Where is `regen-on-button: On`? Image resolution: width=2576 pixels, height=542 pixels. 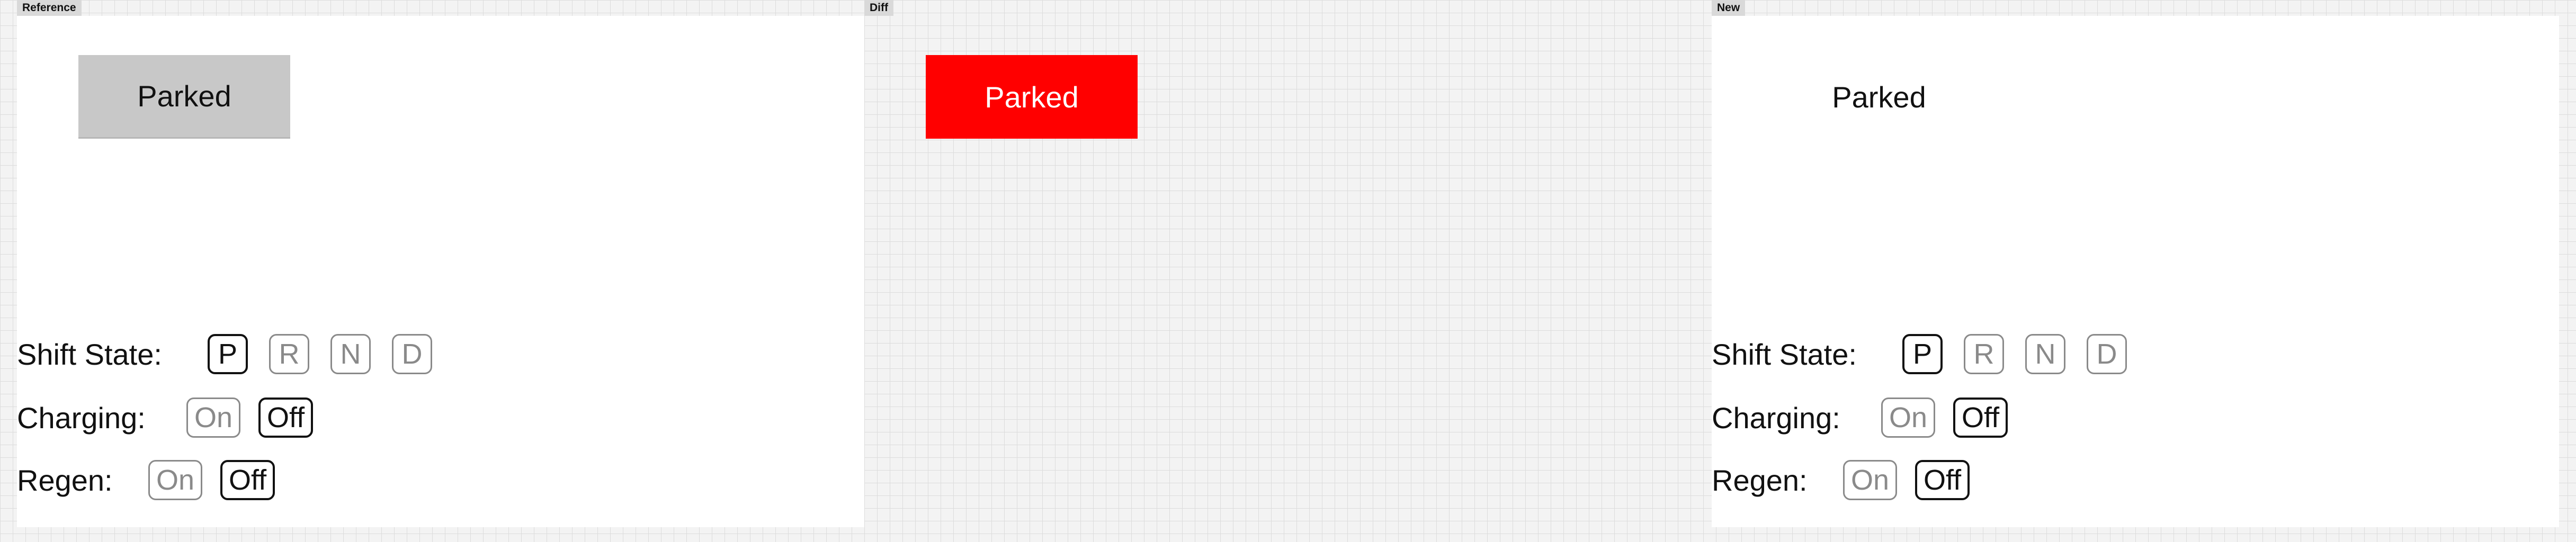
regen-on-button: On is located at coordinates (175, 480).